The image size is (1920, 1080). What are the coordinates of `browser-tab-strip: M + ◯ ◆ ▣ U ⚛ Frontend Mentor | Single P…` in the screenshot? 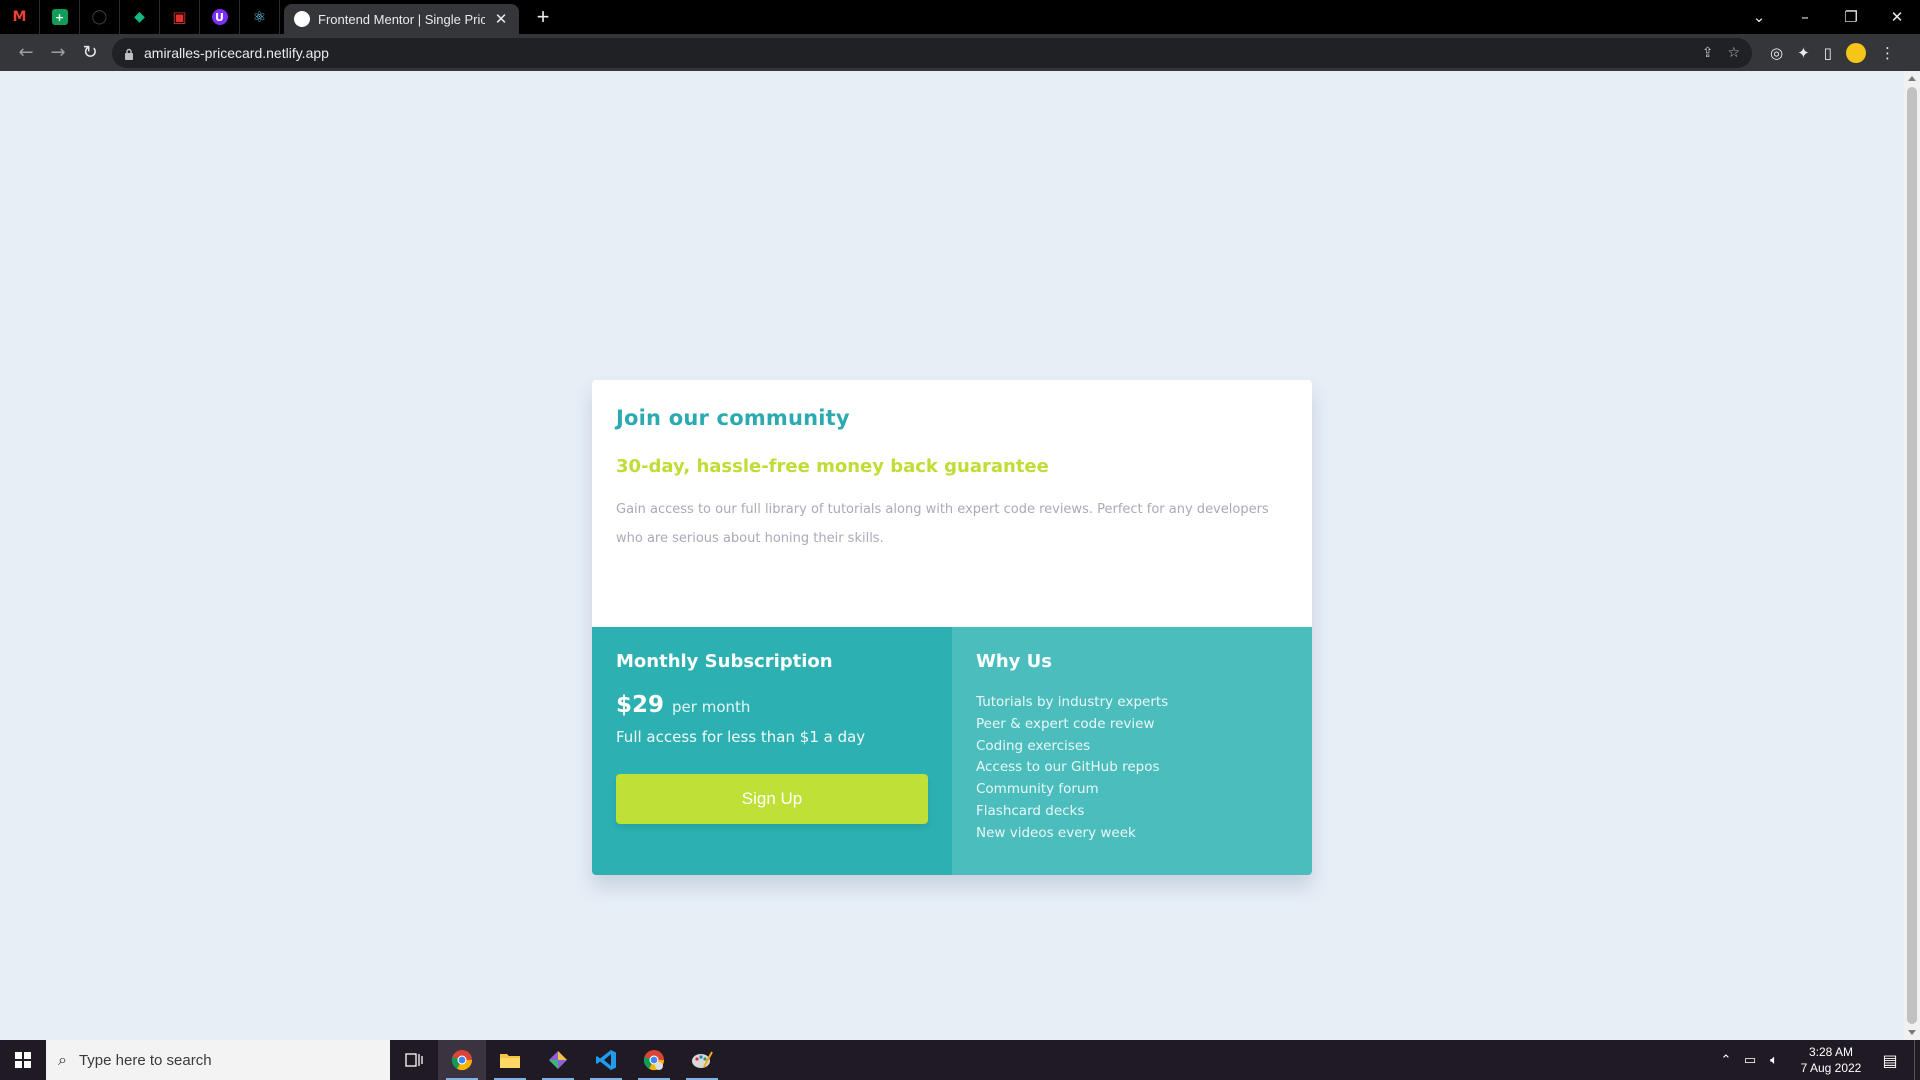 It's located at (960, 17).